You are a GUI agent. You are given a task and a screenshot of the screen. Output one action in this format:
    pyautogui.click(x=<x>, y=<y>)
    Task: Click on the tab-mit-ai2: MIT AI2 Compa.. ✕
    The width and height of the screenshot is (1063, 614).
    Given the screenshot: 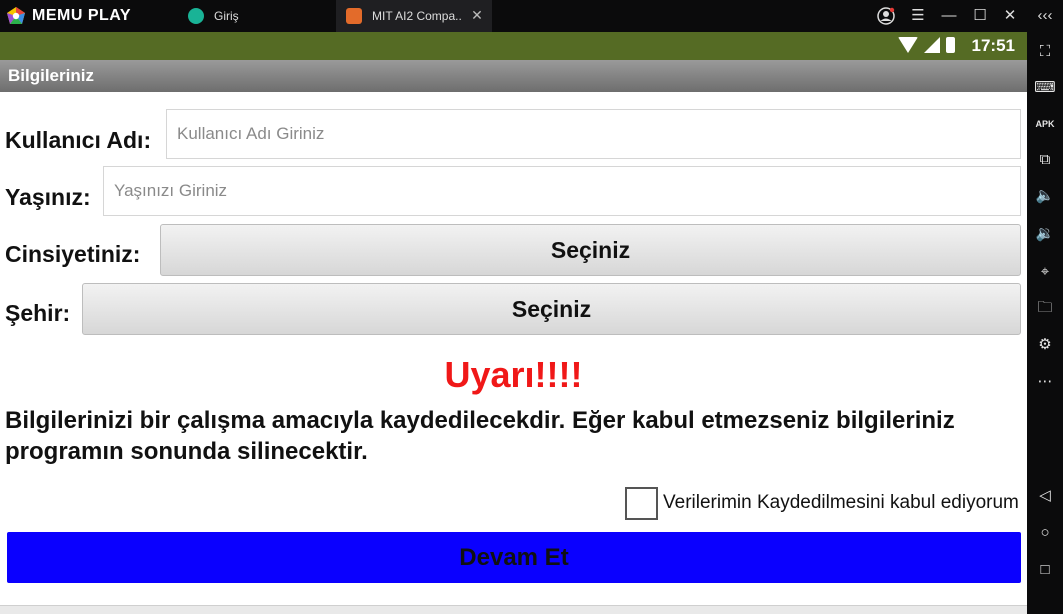 What is the action you would take?
    pyautogui.click(x=414, y=16)
    